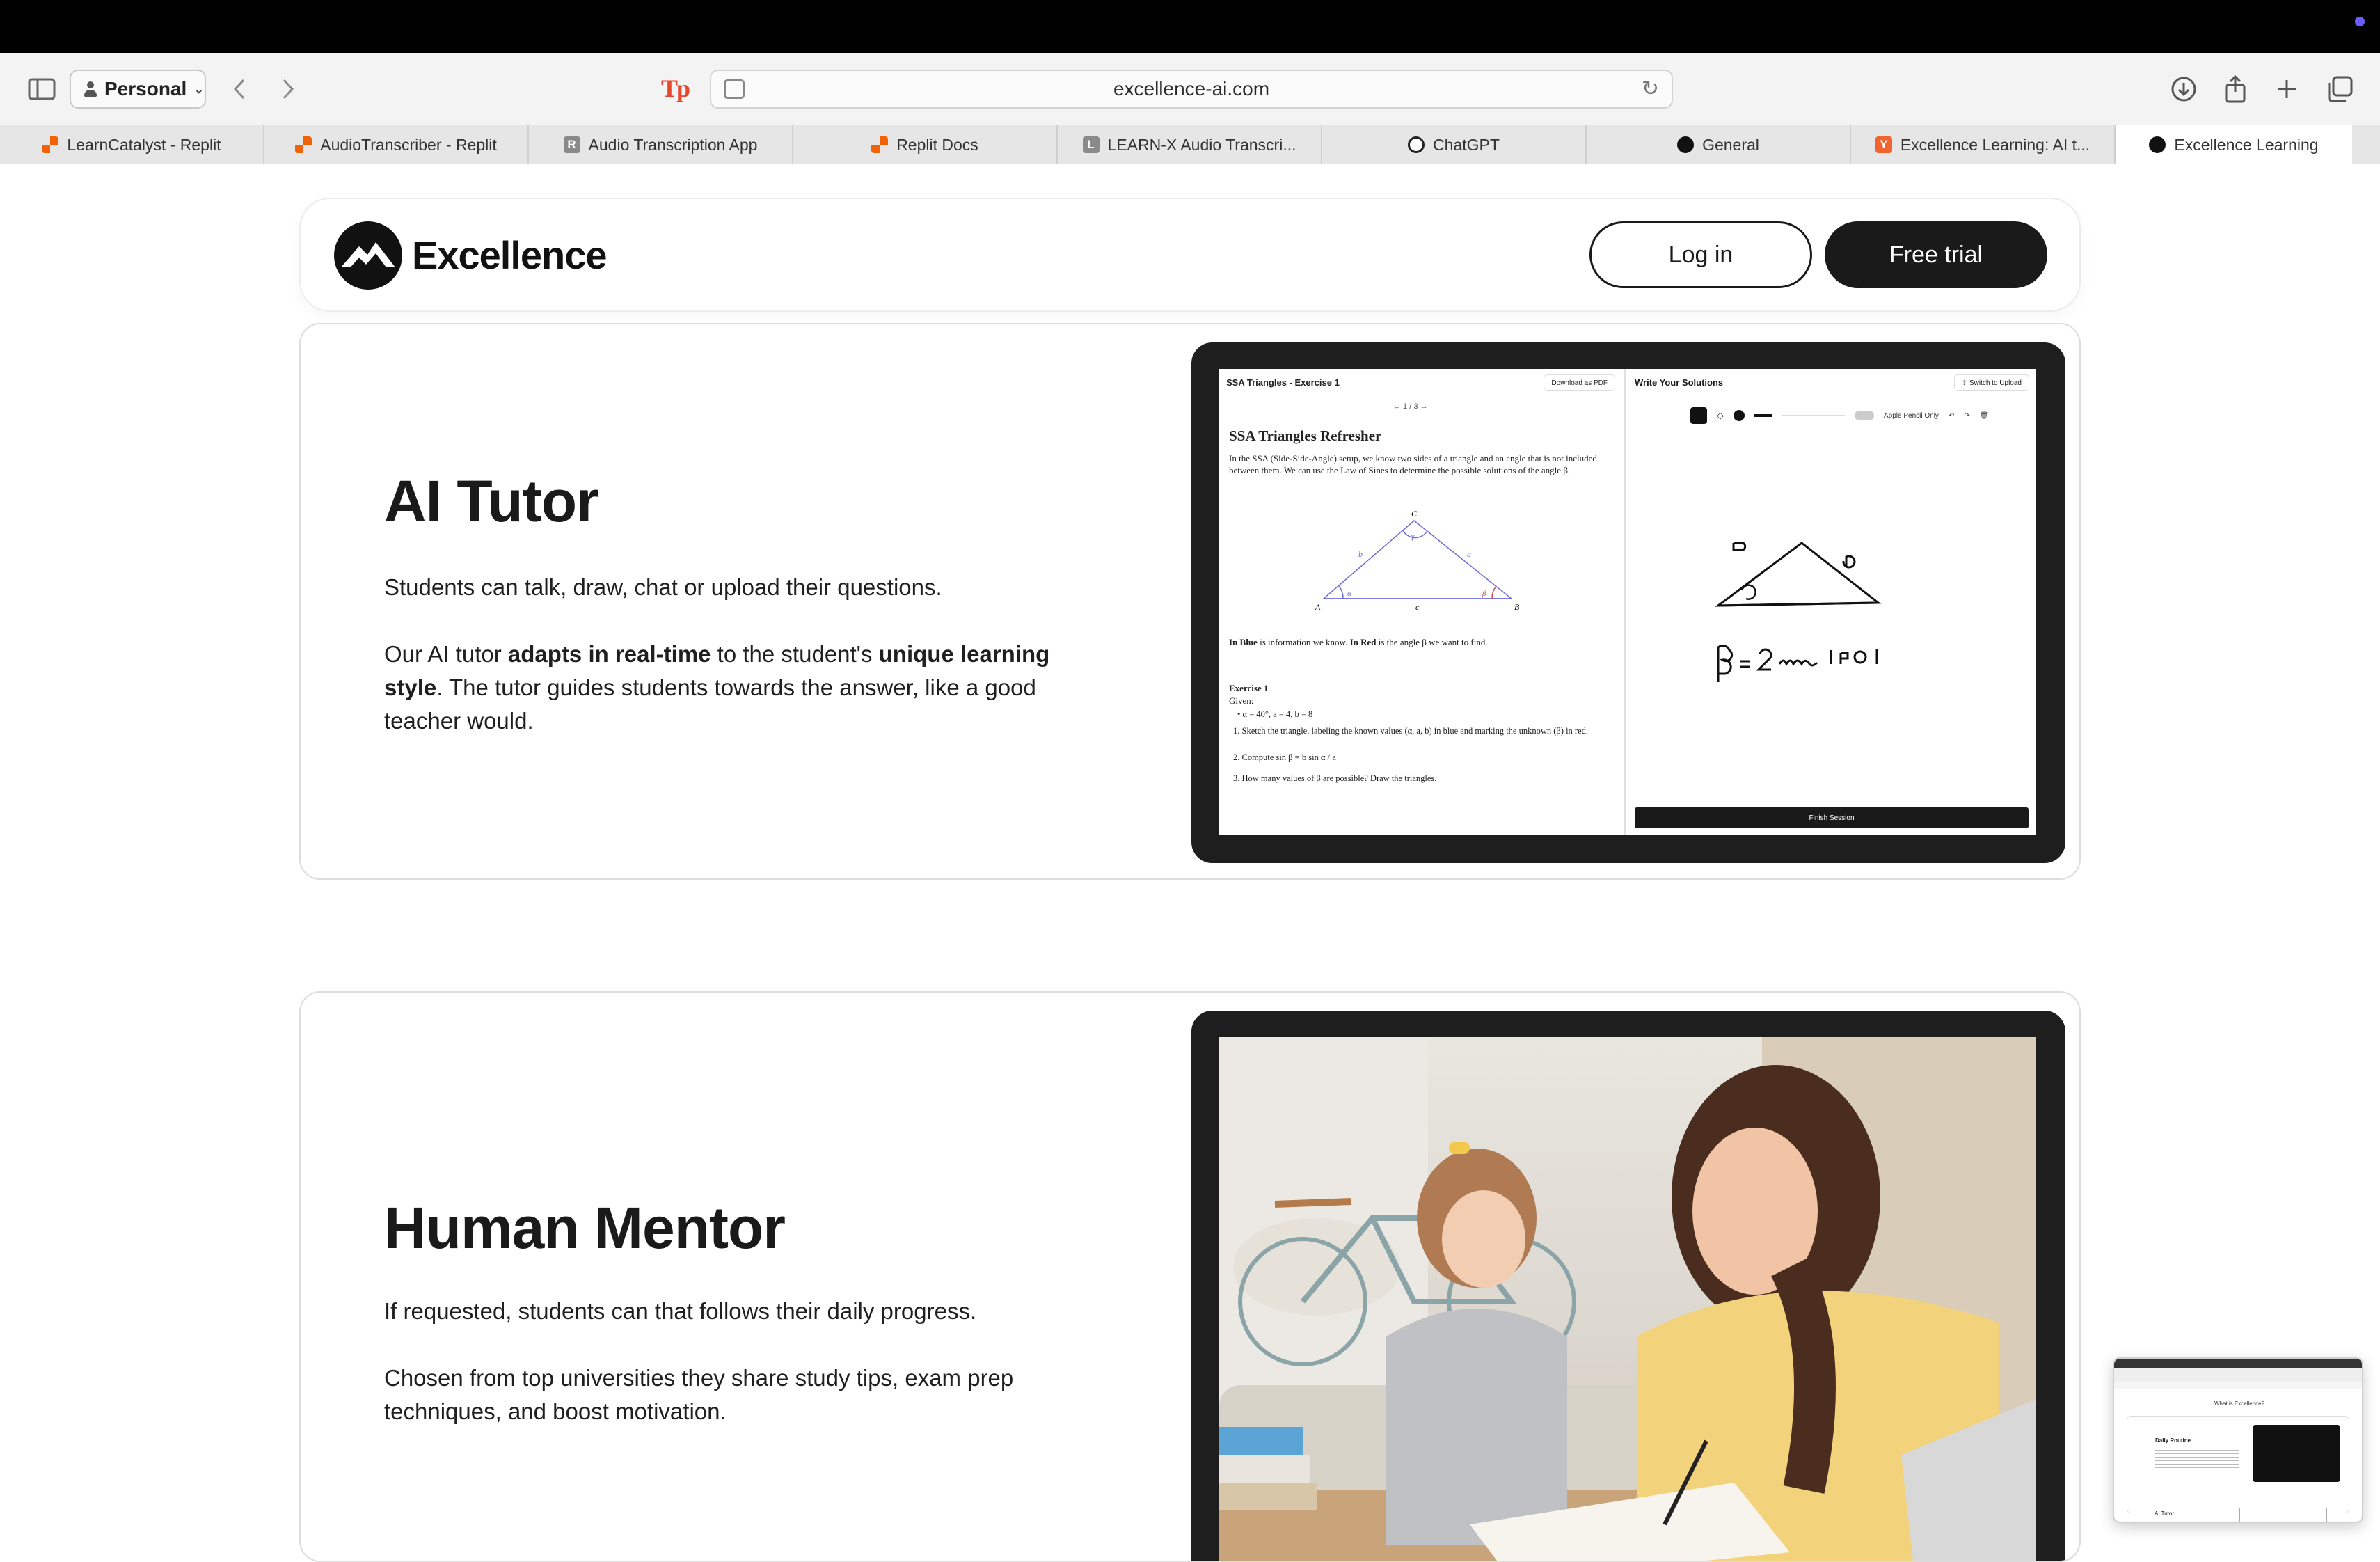 This screenshot has height=1562, width=2380. What do you see at coordinates (1410, 407) in the screenshot?
I see `page-navigator: ← 1 / 3 →` at bounding box center [1410, 407].